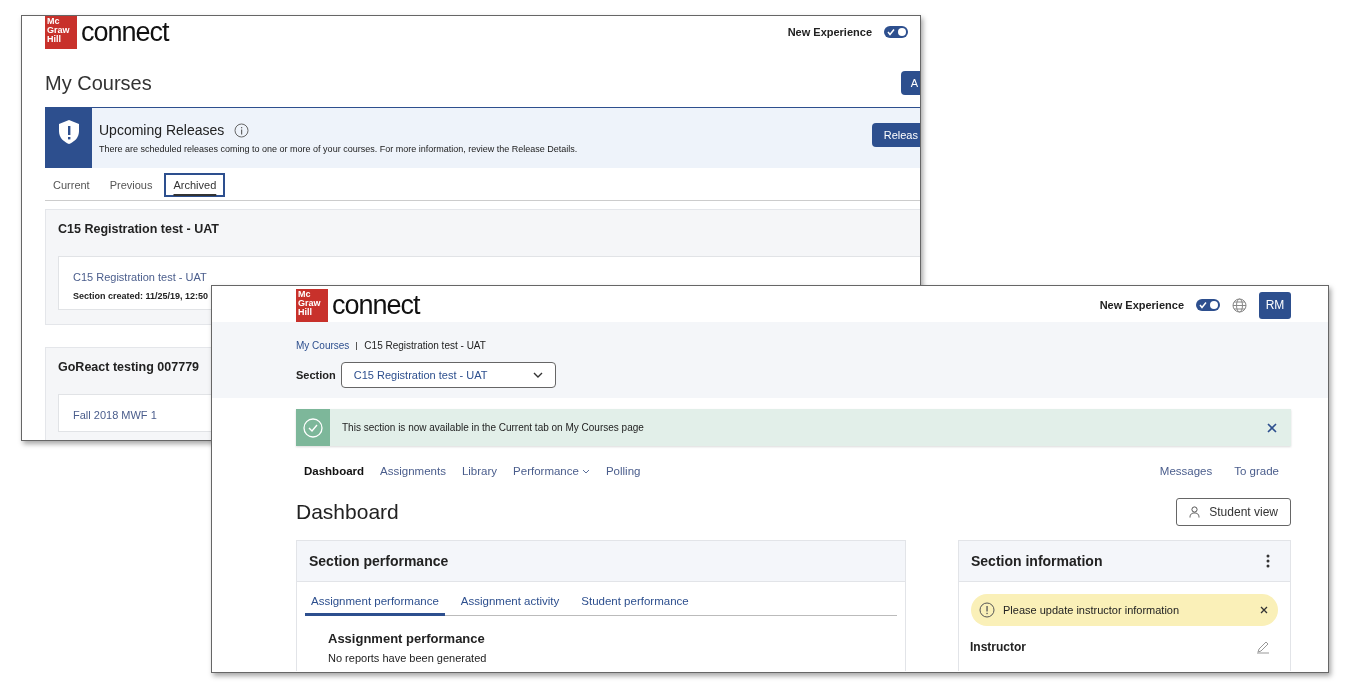 The height and width of the screenshot is (700, 1366). Describe the element at coordinates (98, 83) in the screenshot. I see `page-title: My Courses` at that location.